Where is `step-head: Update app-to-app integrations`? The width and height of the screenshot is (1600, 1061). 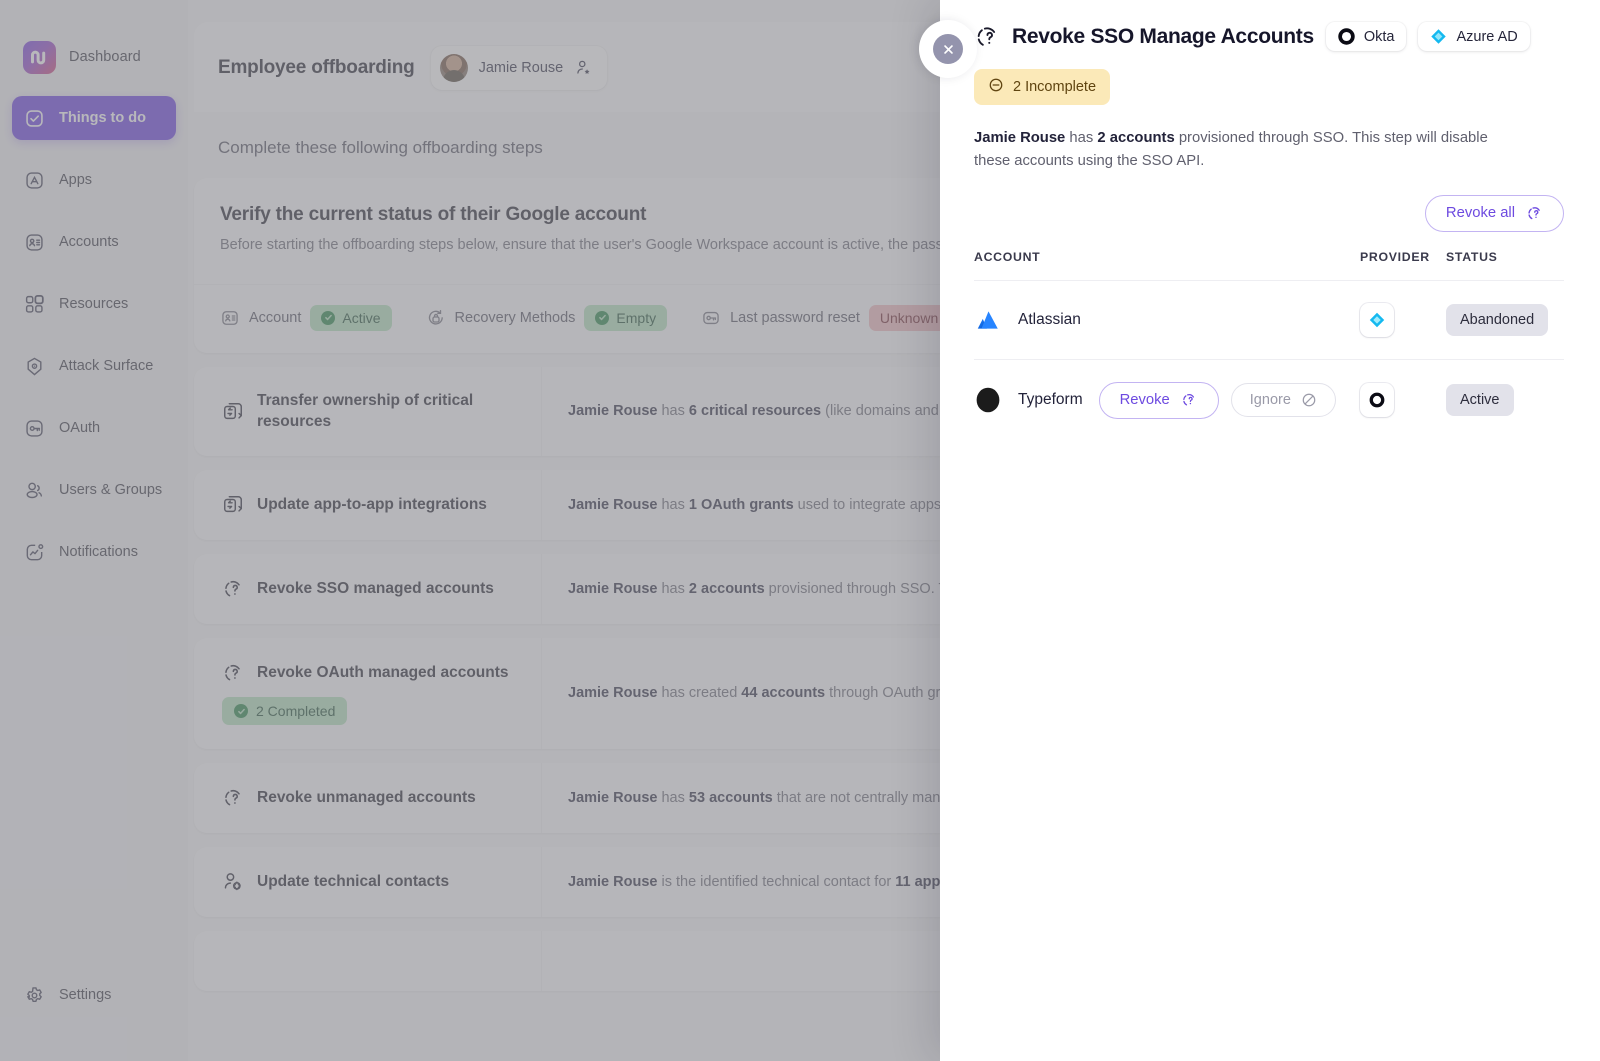
step-head: Update app-to-app integrations is located at coordinates (371, 505).